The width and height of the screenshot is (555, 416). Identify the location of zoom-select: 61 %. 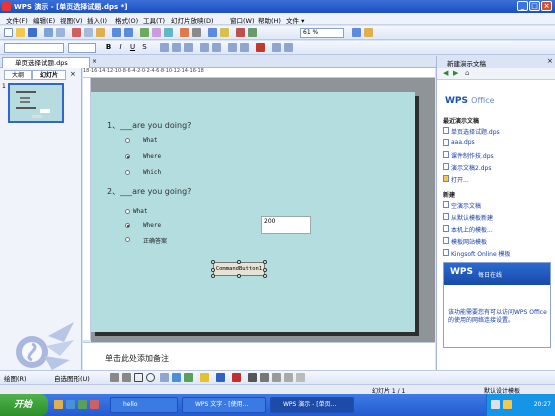
(322, 33).